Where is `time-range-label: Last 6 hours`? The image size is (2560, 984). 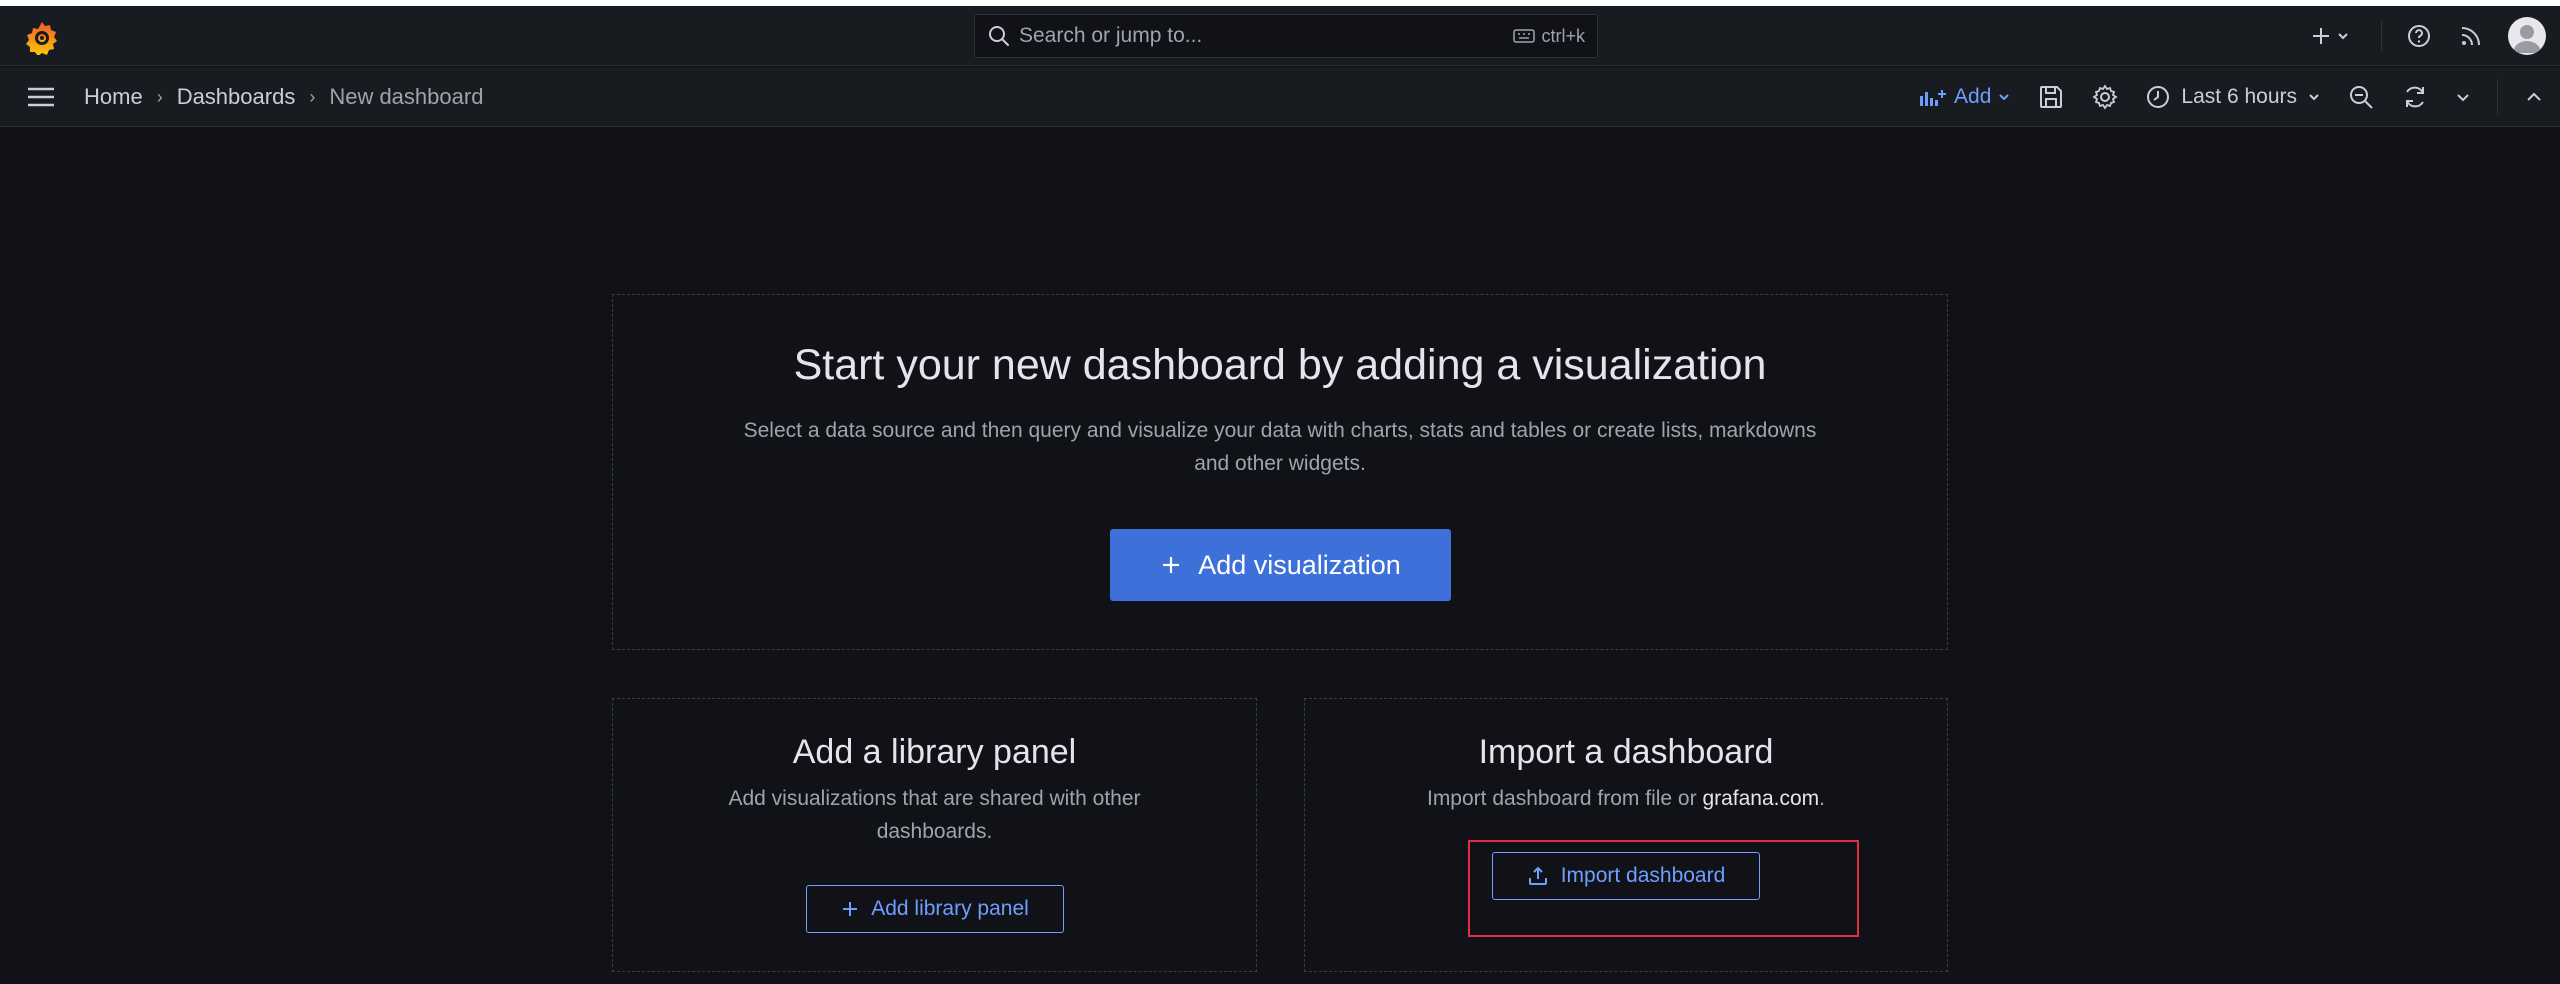 time-range-label: Last 6 hours is located at coordinates (2239, 96).